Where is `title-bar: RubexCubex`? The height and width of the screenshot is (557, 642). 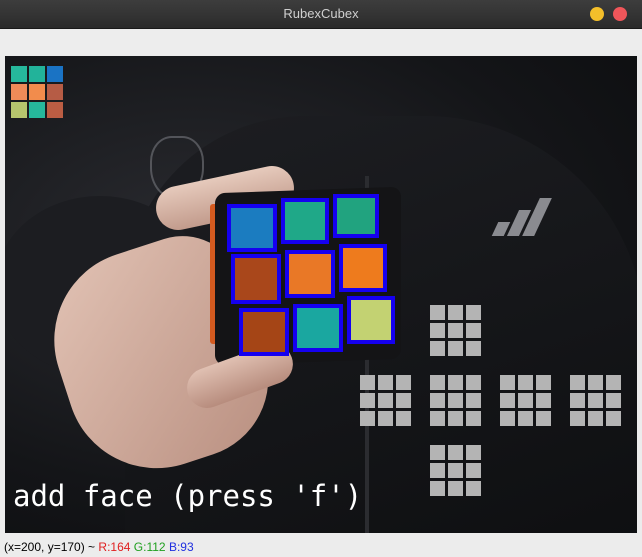
title-bar: RubexCubex is located at coordinates (321, 14).